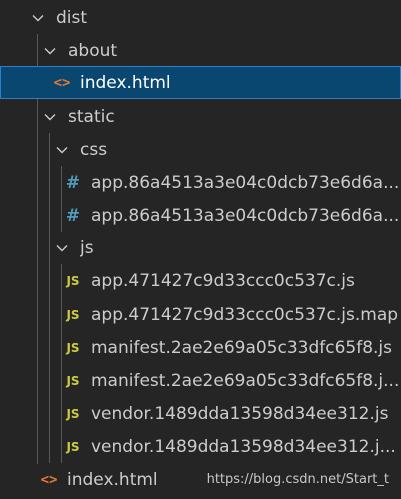 This screenshot has height=499, width=401. What do you see at coordinates (200, 50) in the screenshot?
I see `folder-about: about` at bounding box center [200, 50].